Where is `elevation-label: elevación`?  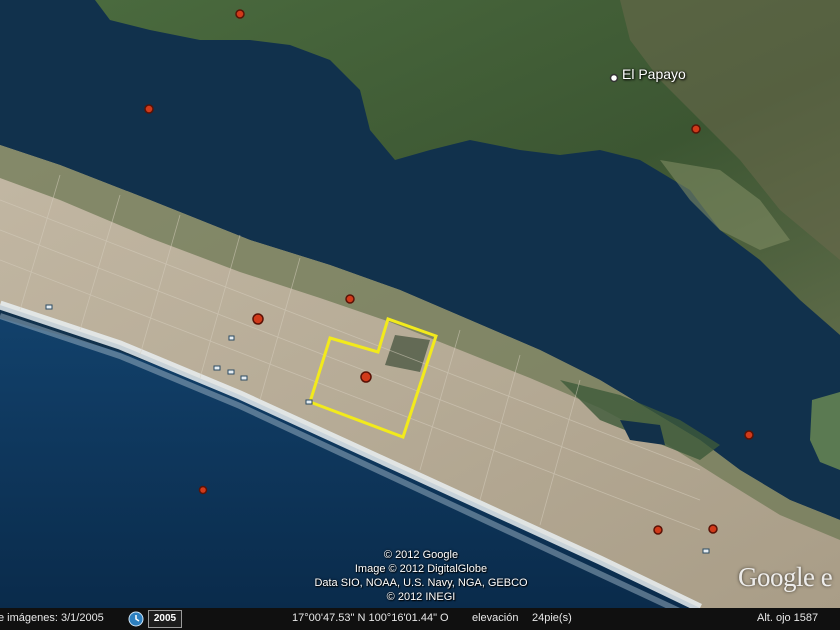 elevation-label: elevación is located at coordinates (495, 618).